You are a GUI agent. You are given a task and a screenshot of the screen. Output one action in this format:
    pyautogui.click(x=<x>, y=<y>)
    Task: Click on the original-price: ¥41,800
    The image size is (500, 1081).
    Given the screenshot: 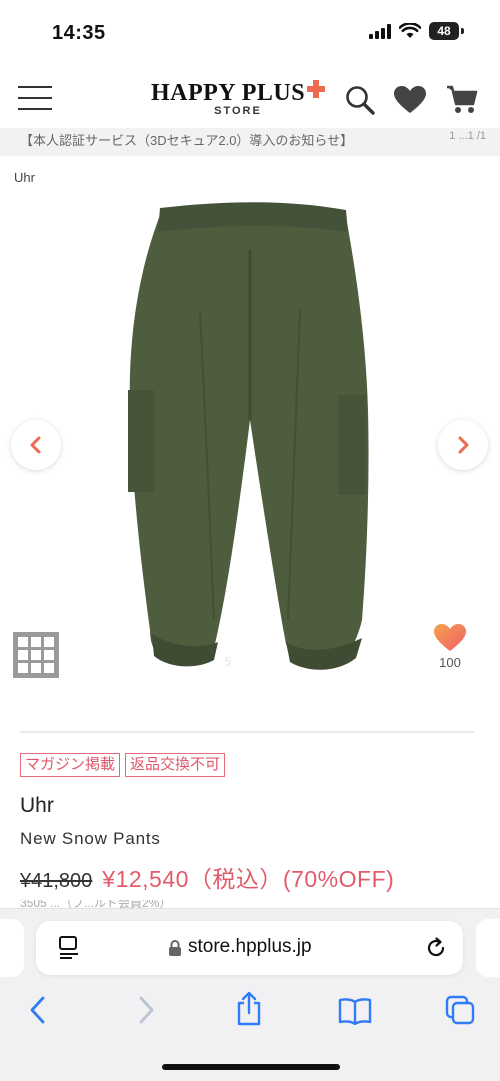 What is the action you would take?
    pyautogui.click(x=56, y=881)
    